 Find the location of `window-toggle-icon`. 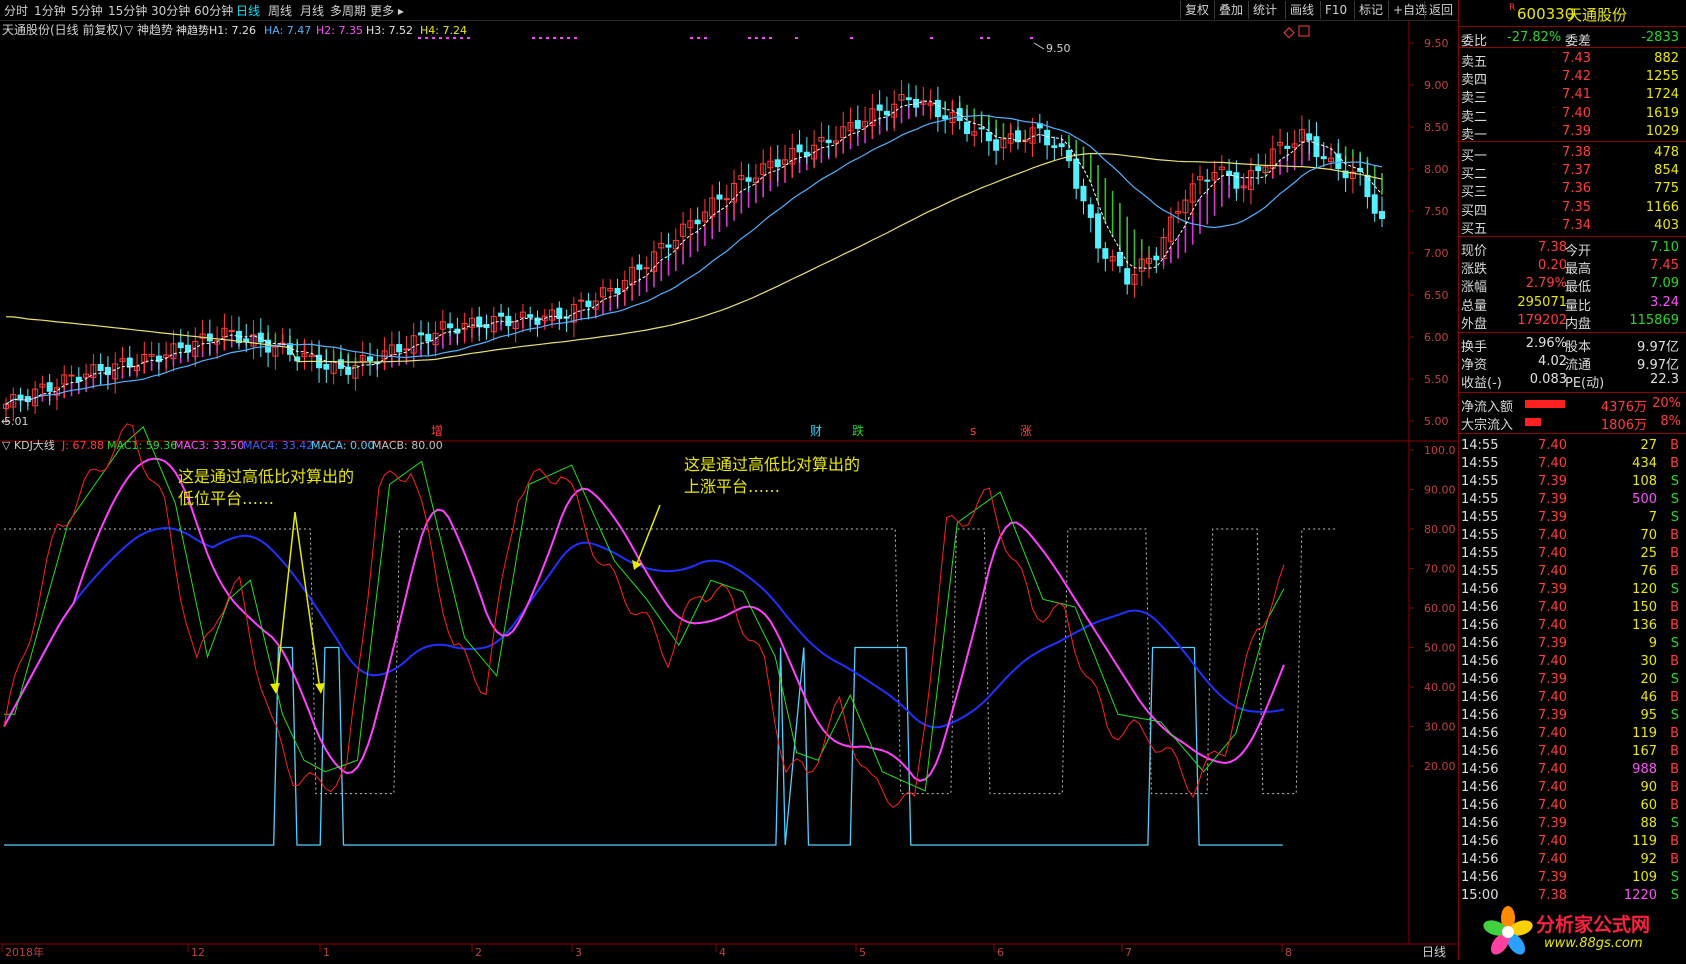

window-toggle-icon is located at coordinates (1304, 31).